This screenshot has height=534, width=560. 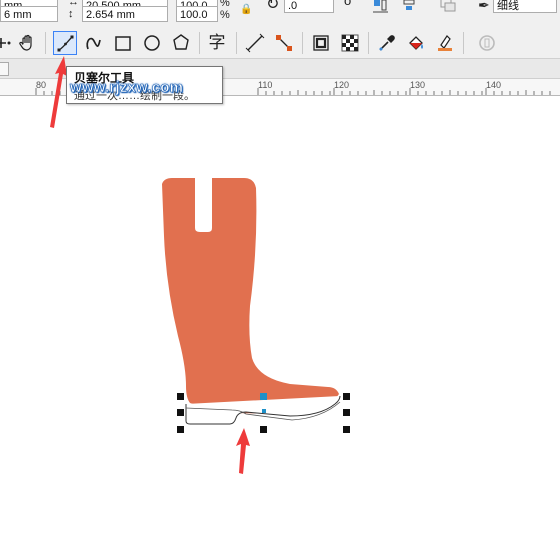 What do you see at coordinates (342, 85) in the screenshot?
I see `ruler-label: 120` at bounding box center [342, 85].